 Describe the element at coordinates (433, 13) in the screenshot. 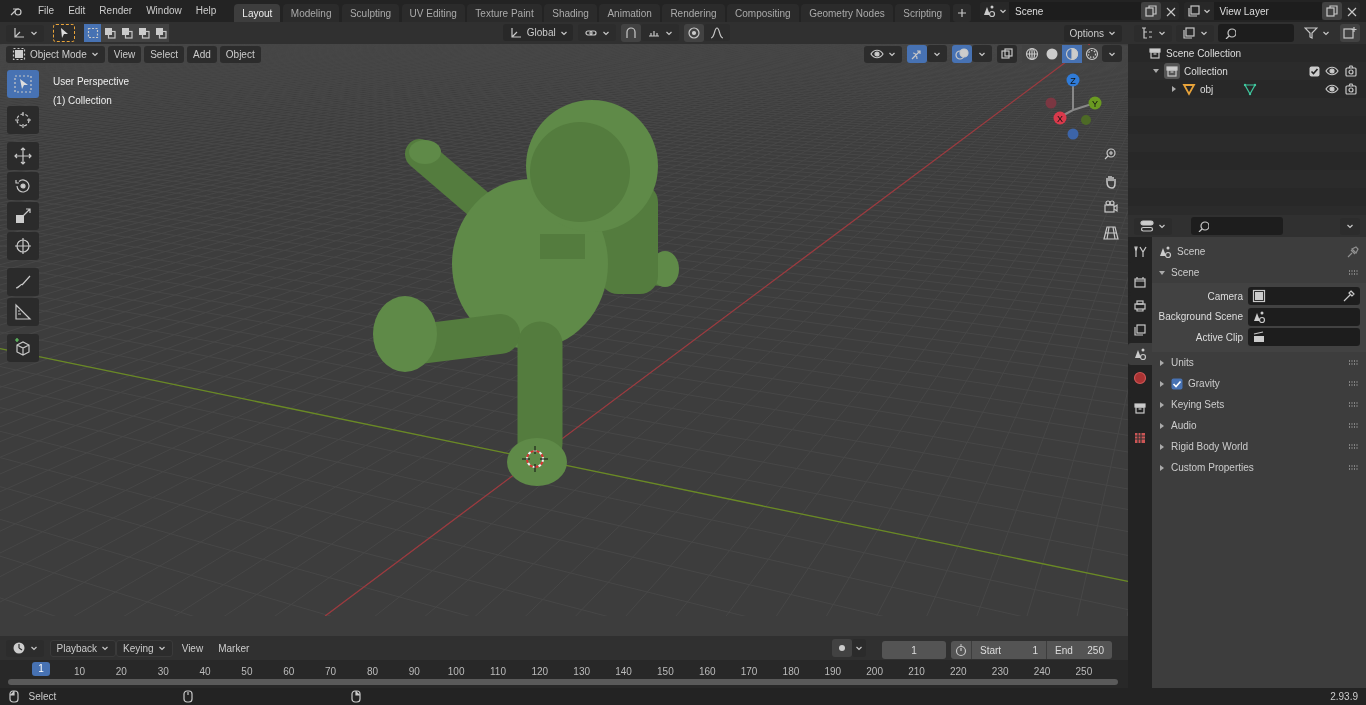

I see `workspace-tab: UV Editing` at that location.